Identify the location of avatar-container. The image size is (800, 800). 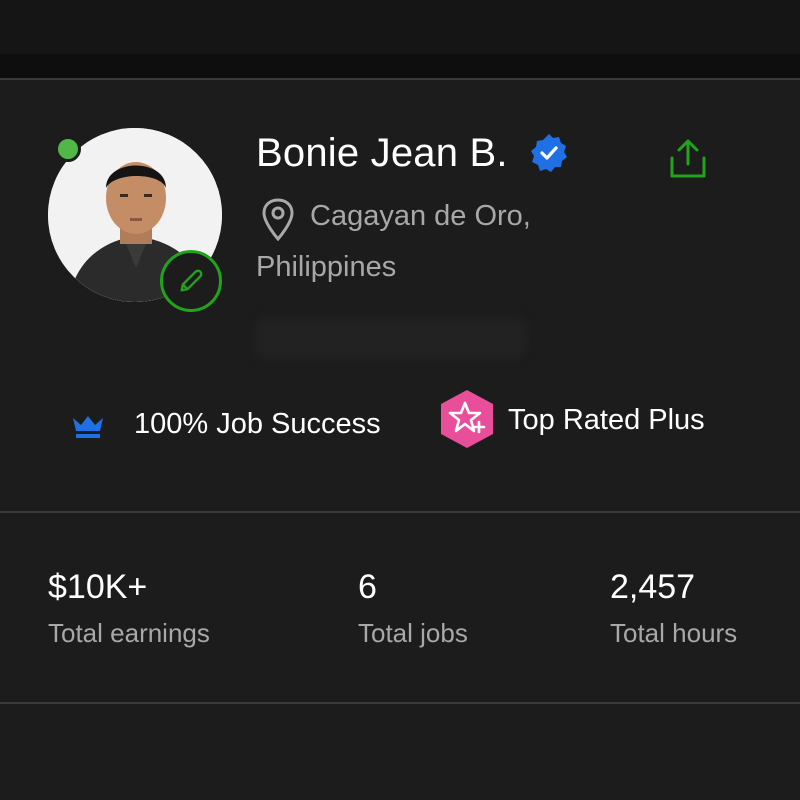
(136, 220).